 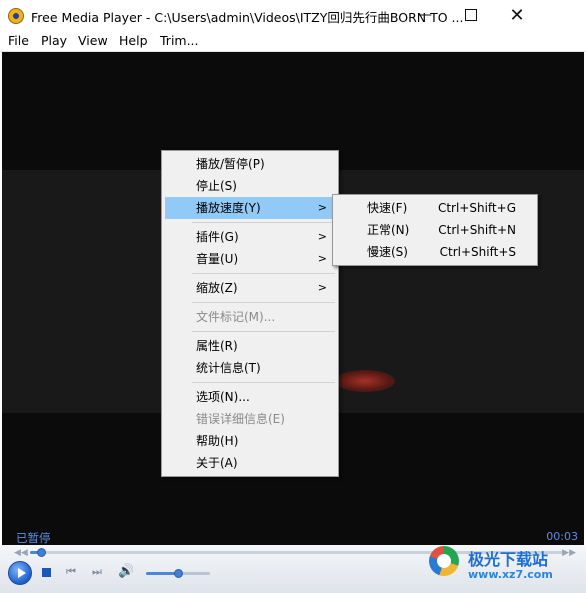 I want to click on menu-item-stop: 停止(S), so click(x=250, y=186).